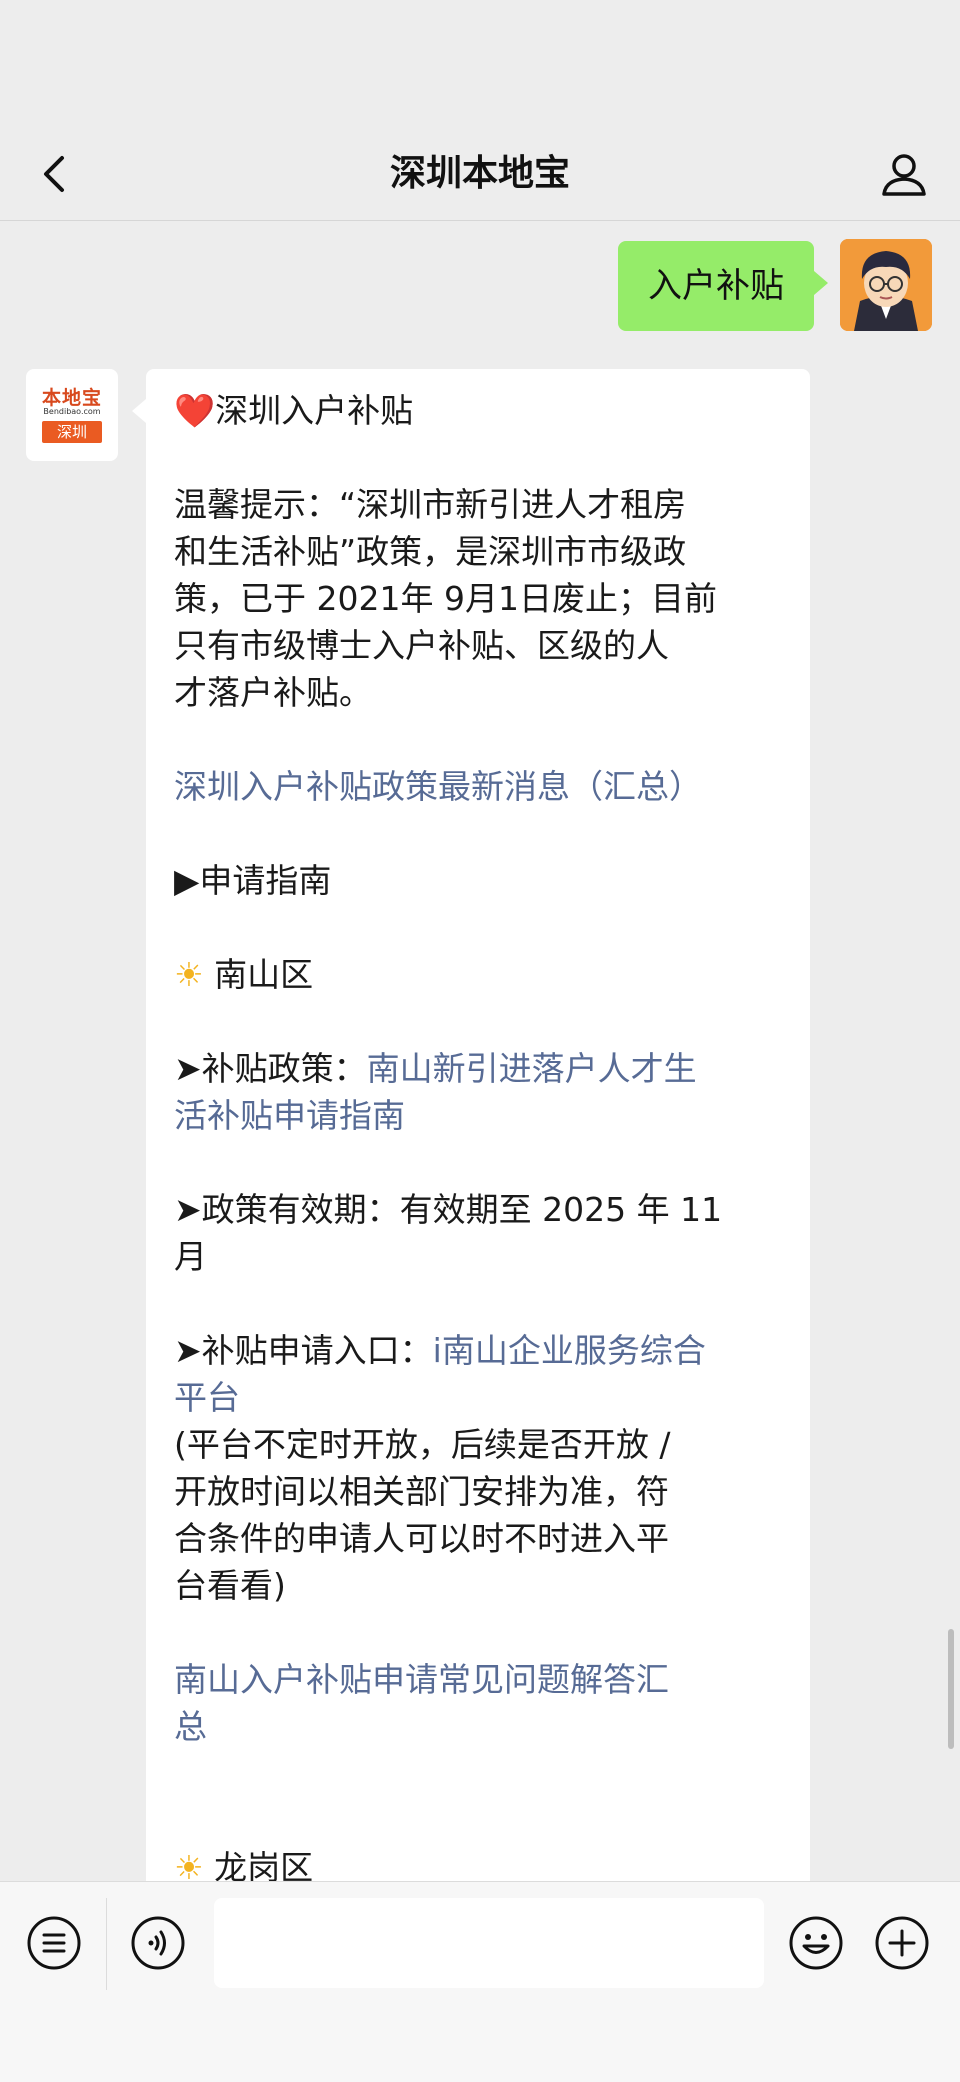  I want to click on input-bar, so click(480, 1981).